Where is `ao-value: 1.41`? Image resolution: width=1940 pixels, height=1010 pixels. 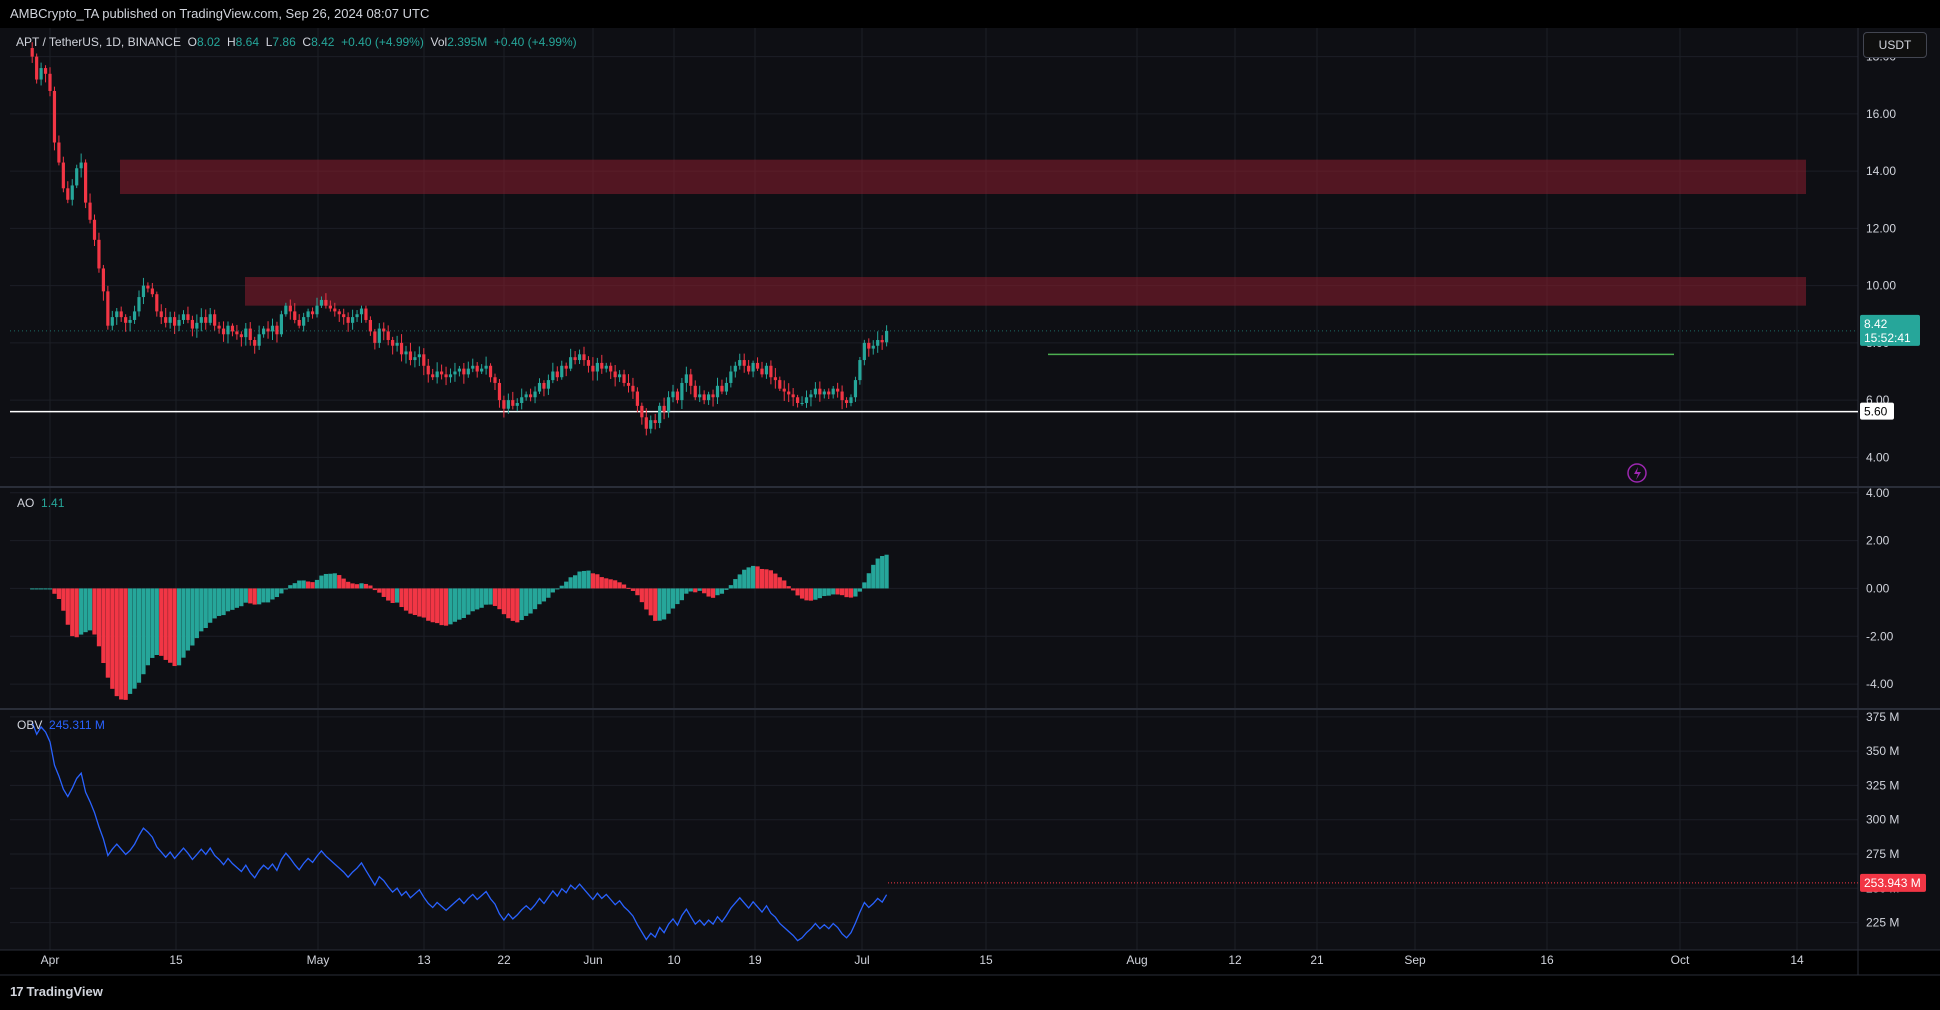 ao-value: 1.41 is located at coordinates (53, 503).